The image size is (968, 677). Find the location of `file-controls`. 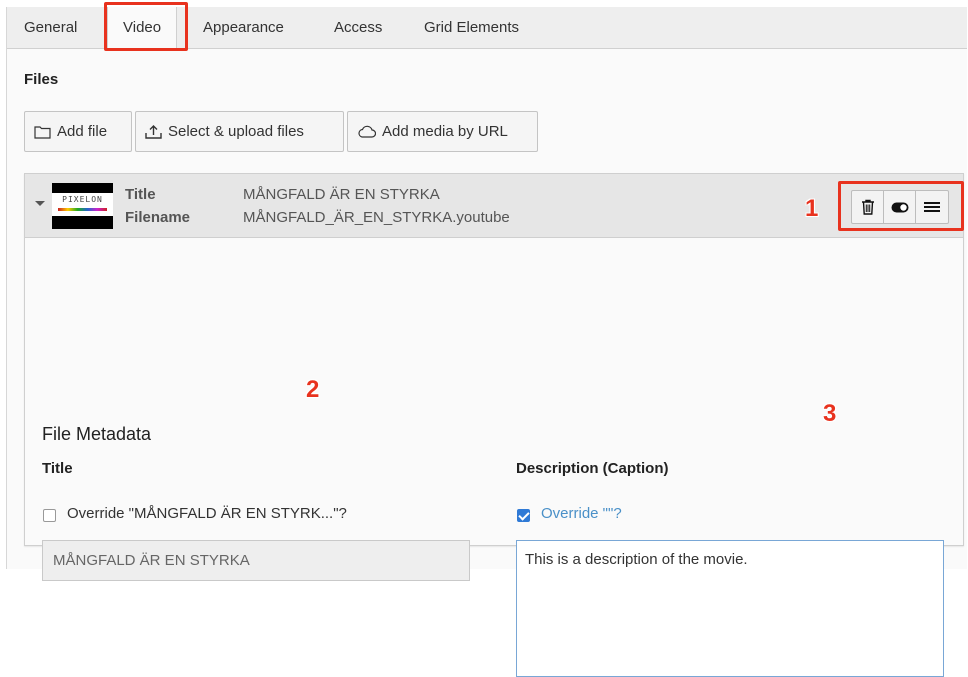

file-controls is located at coordinates (900, 207).